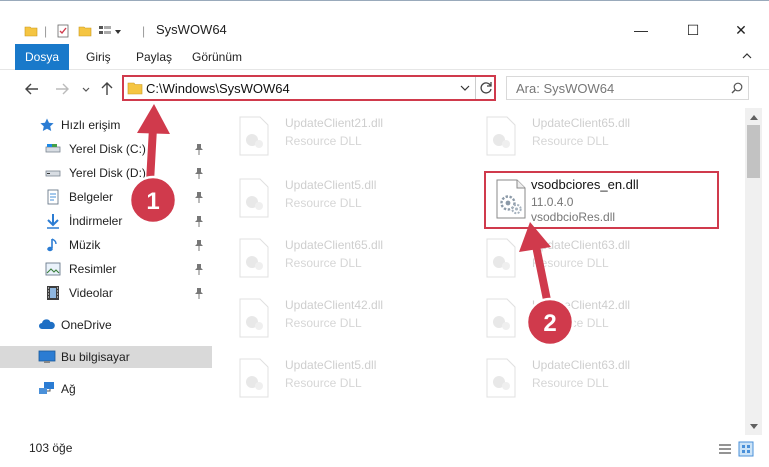 Image resolution: width=769 pixels, height=467 pixels. Describe the element at coordinates (641, 30) in the screenshot. I see `minimize-button: —` at that location.